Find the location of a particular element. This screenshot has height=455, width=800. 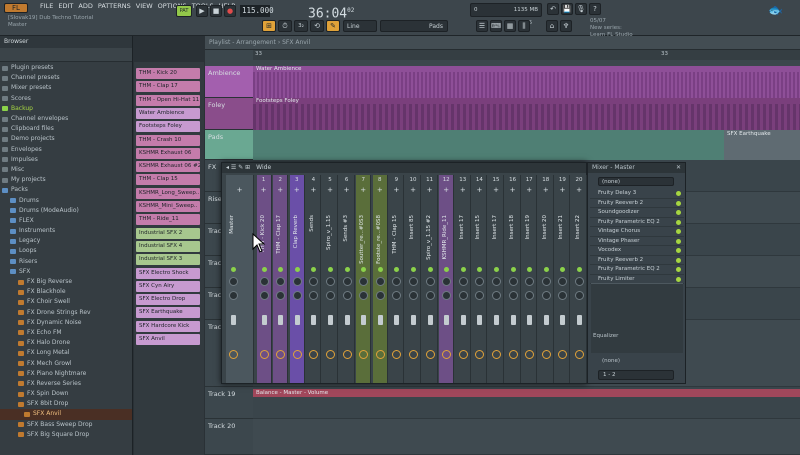

channel-rack-icon: ▦ is located at coordinates (510, 26).